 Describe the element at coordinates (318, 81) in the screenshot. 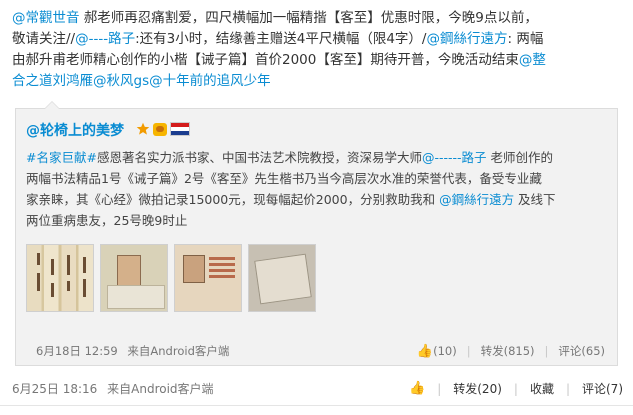

I see `post-line-4: 合之道刘鸿雁@秋风gs@十年前的追风少年` at that location.